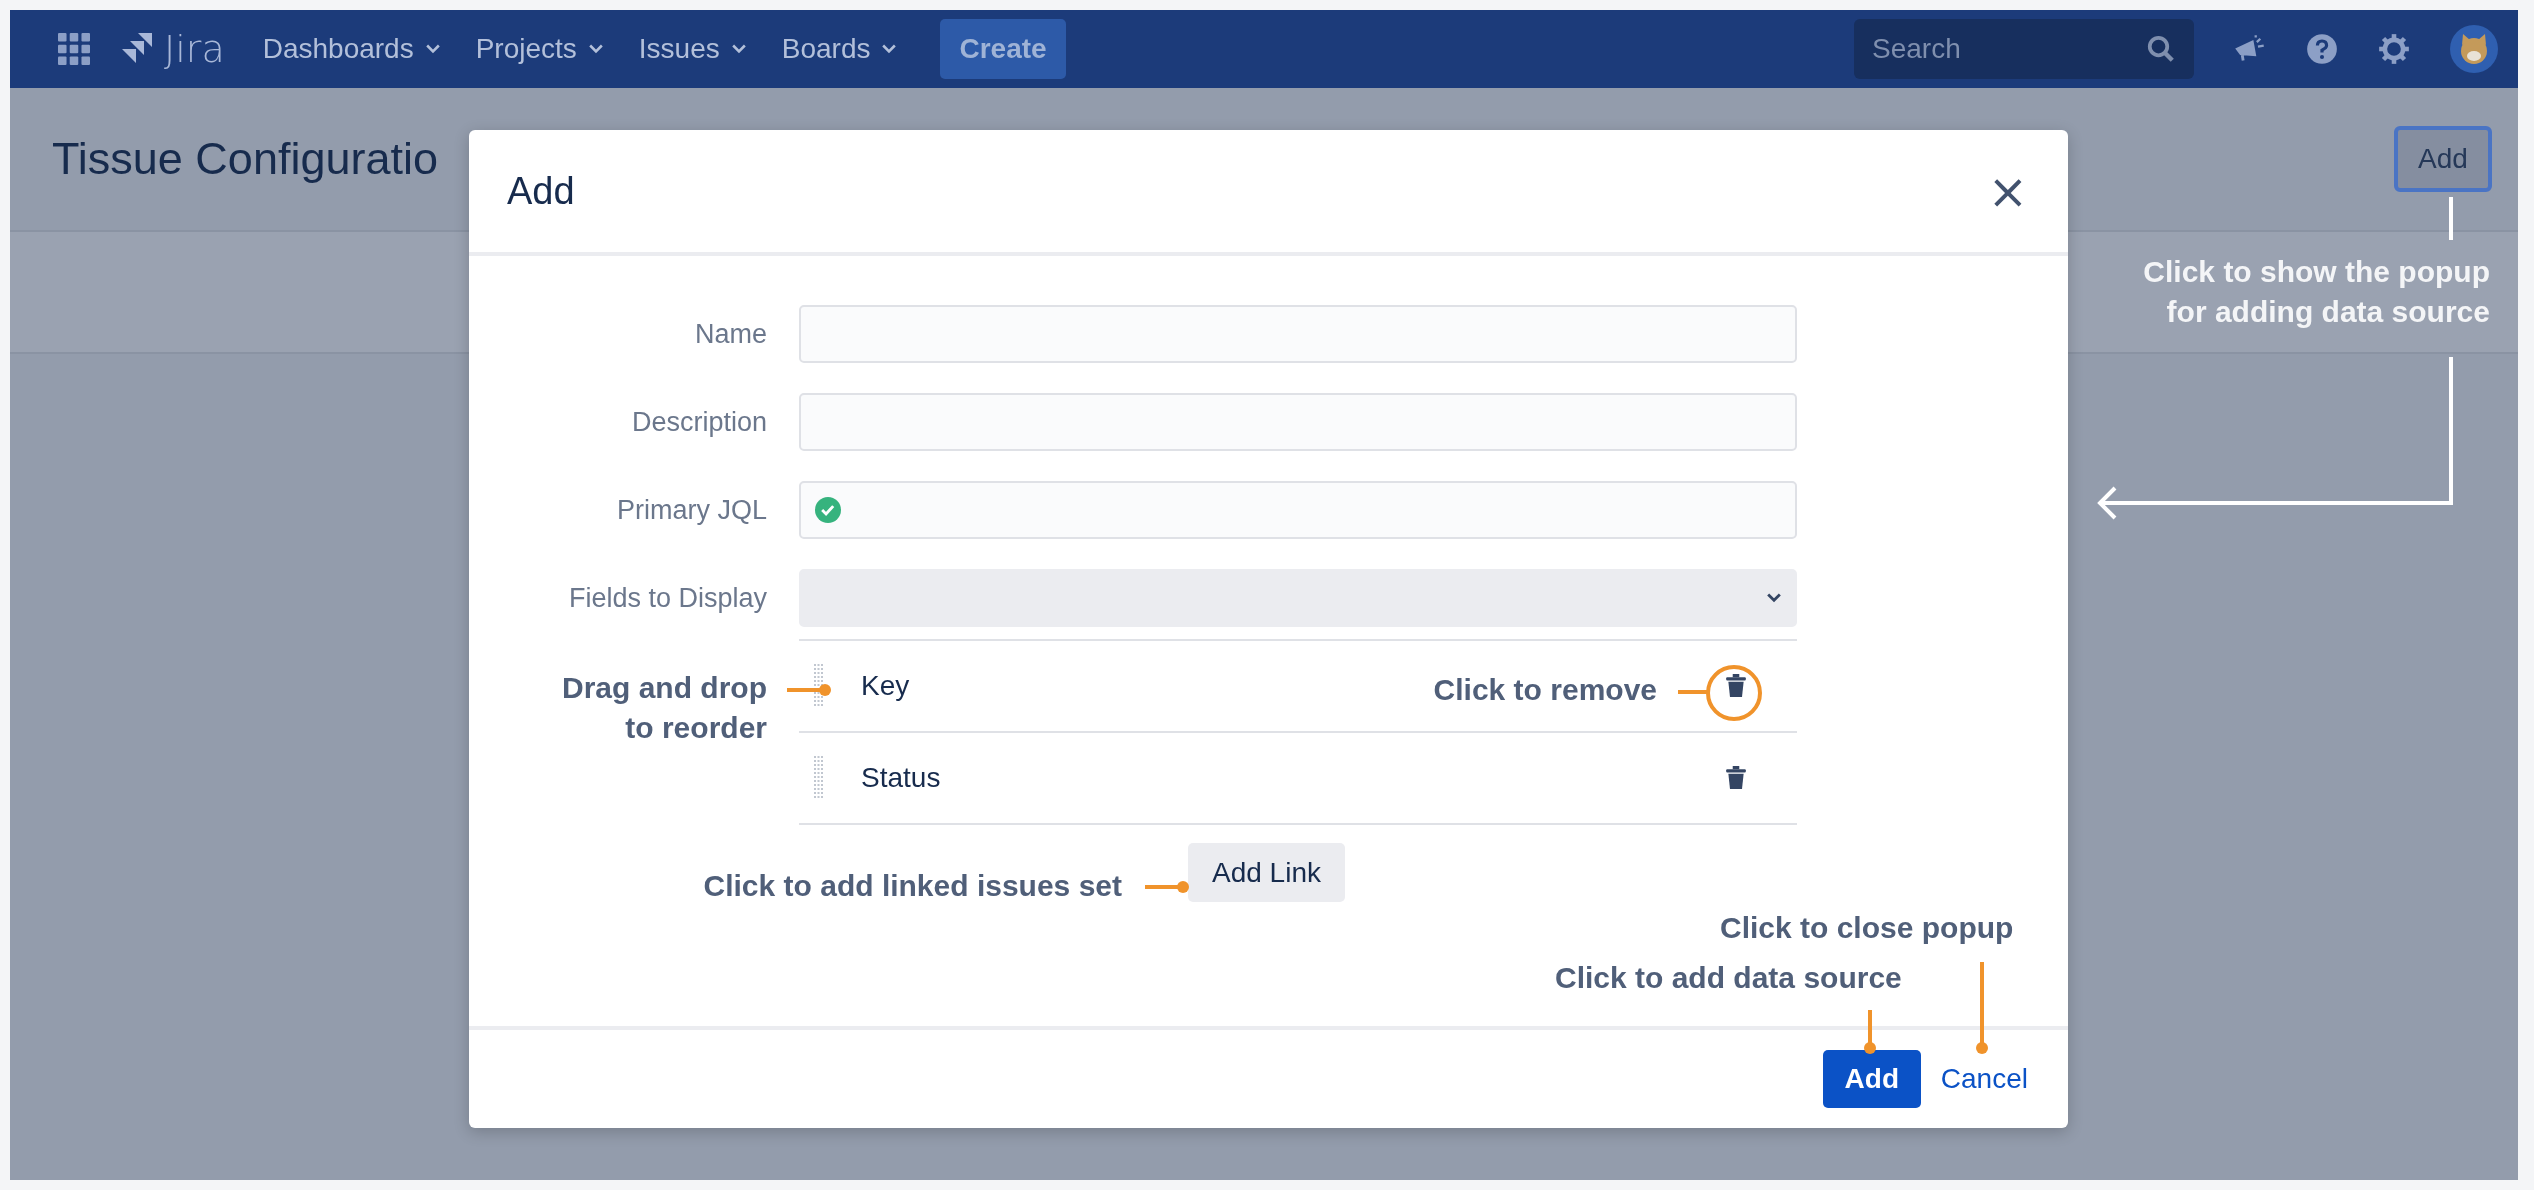  Describe the element at coordinates (1003, 49) in the screenshot. I see `create-button: Create` at that location.